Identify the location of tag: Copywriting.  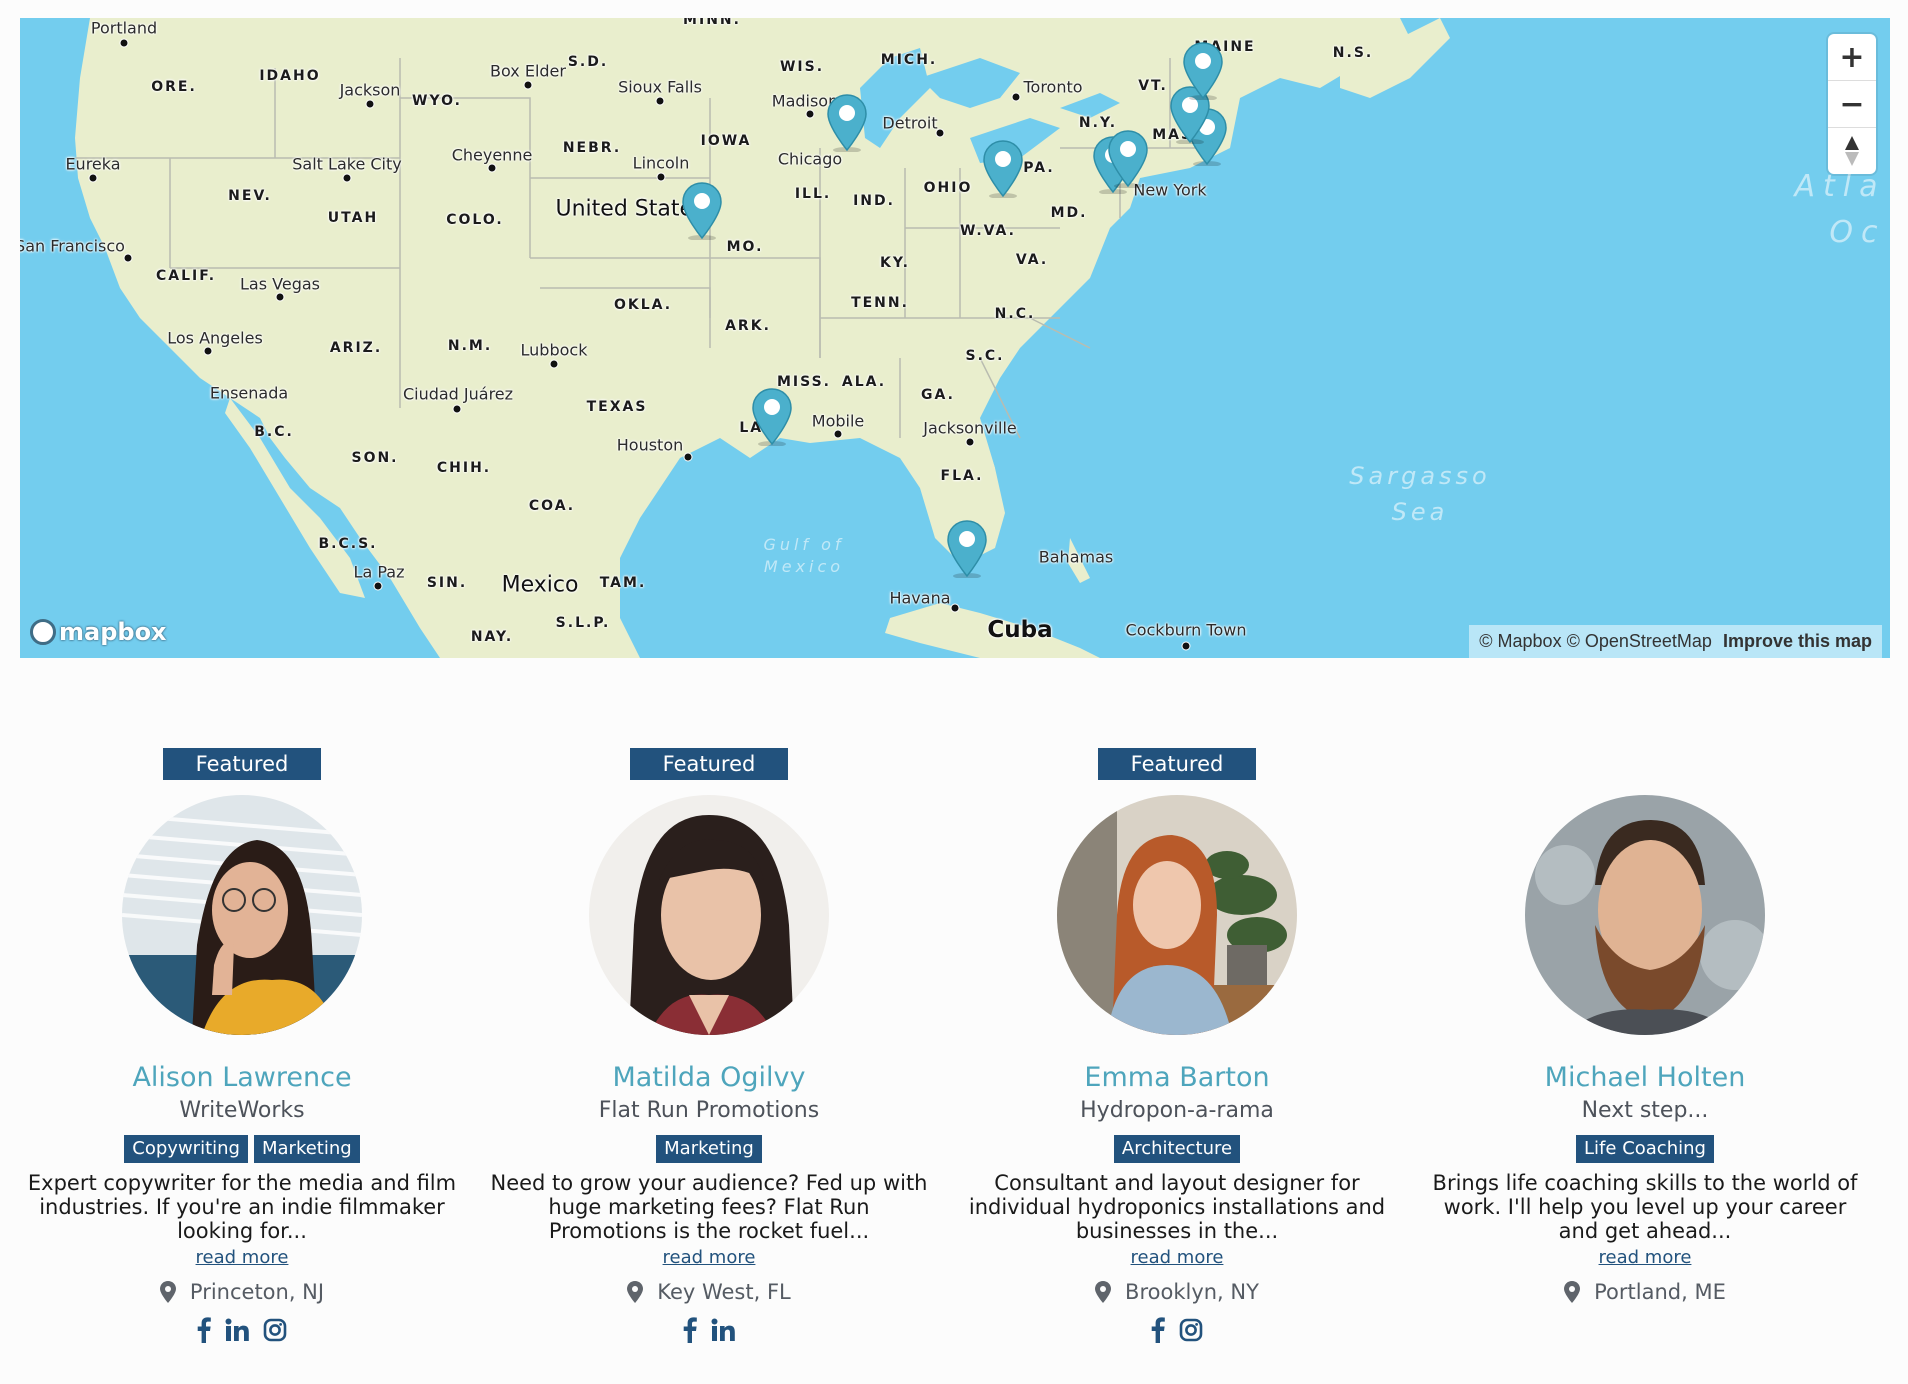
(186, 1149).